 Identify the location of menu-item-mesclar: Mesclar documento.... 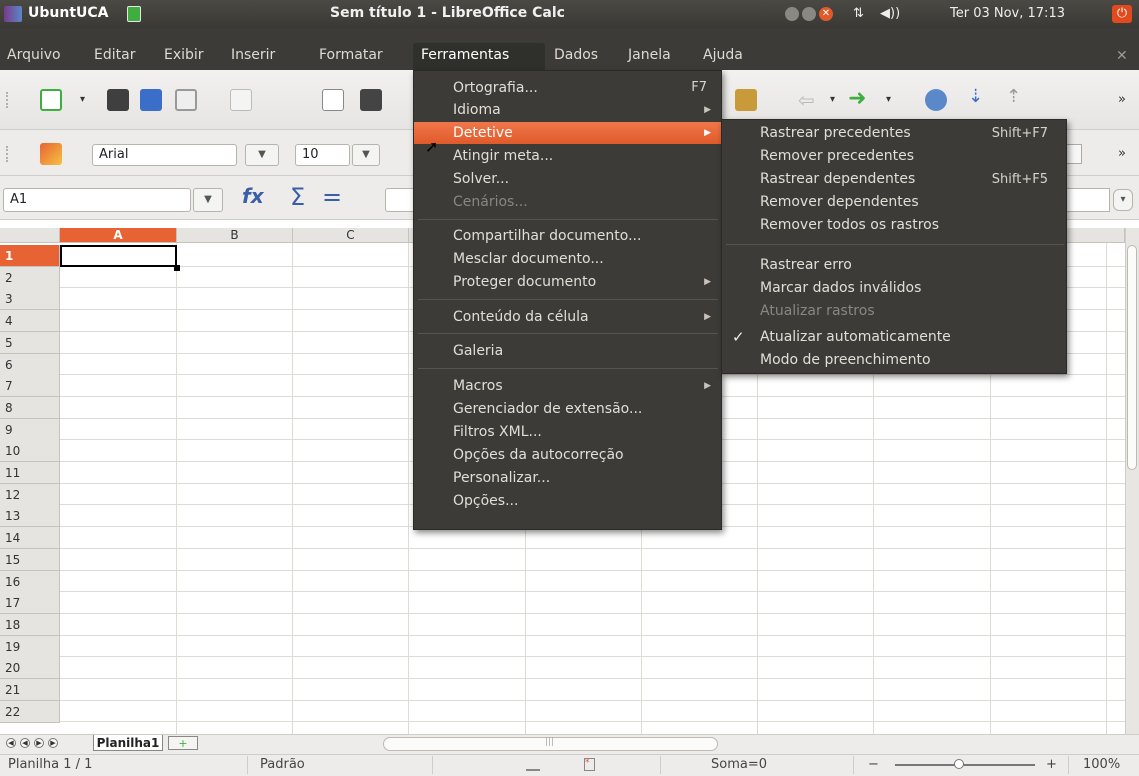
(567, 259).